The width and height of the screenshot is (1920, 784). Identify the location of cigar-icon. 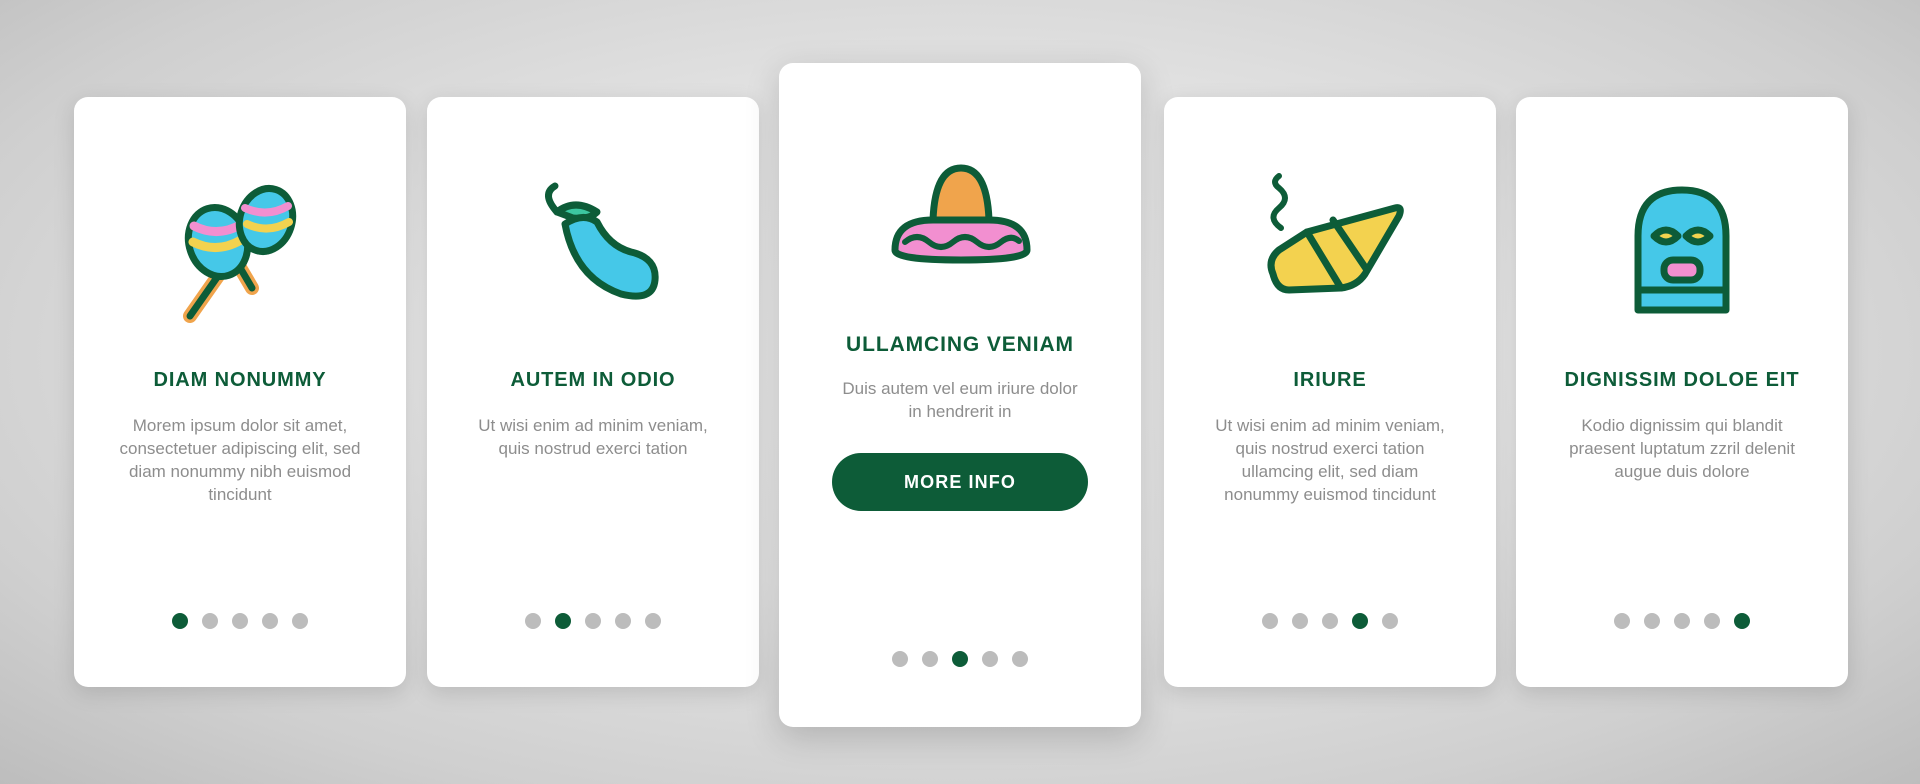
(1330, 248).